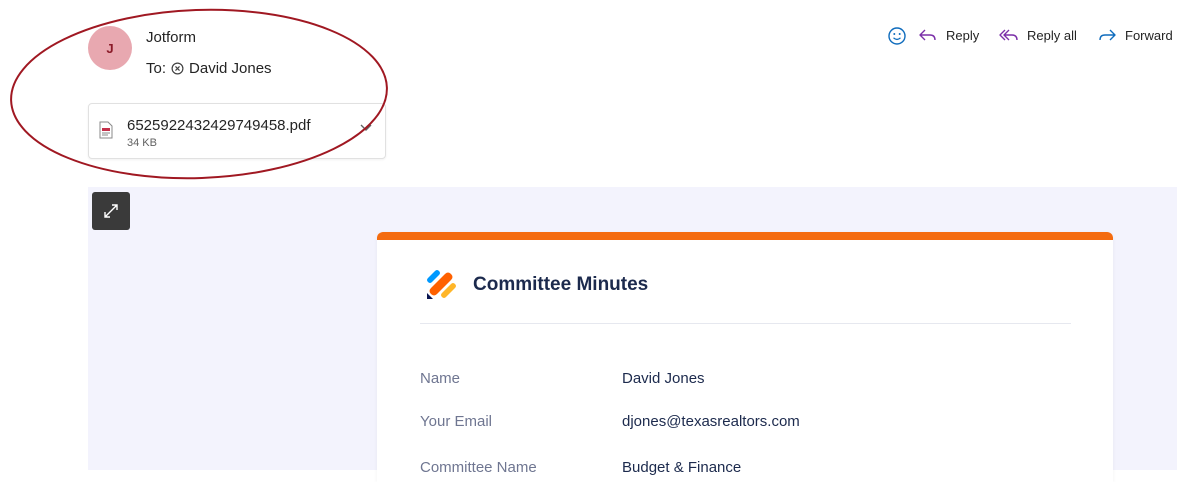 The width and height of the screenshot is (1177, 482). I want to click on reply-all-label: Reply all, so click(1052, 35).